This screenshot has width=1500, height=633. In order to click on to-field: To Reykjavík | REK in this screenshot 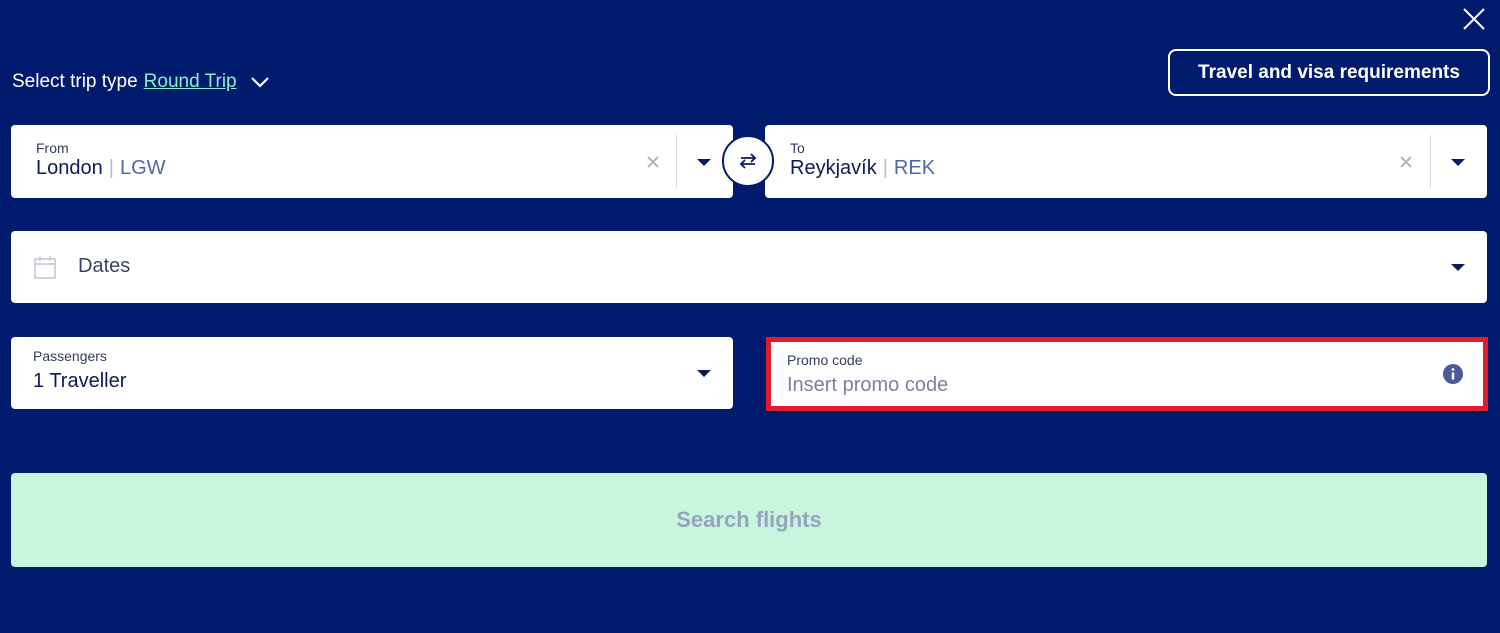, I will do `click(1126, 161)`.